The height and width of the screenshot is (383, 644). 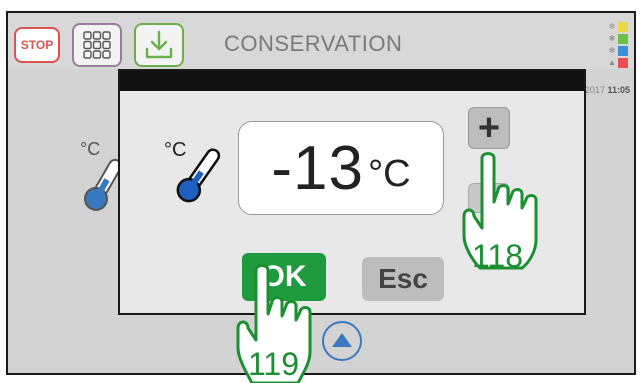 What do you see at coordinates (612, 26) in the screenshot?
I see `fan-icon: ✲` at bounding box center [612, 26].